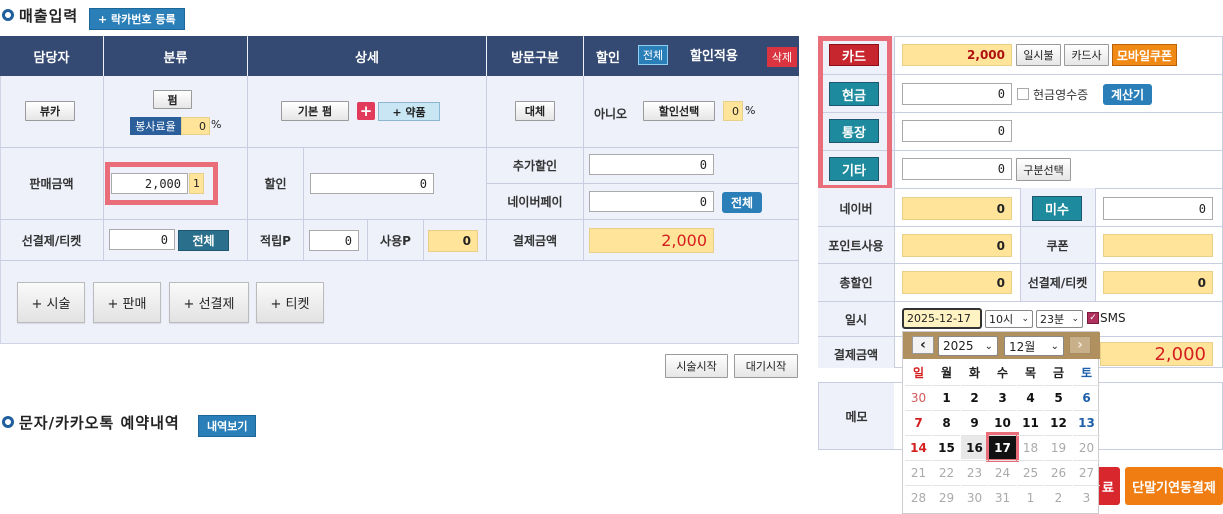 The height and width of the screenshot is (514, 1223). I want to click on etc-amount-input: 0, so click(957, 169).